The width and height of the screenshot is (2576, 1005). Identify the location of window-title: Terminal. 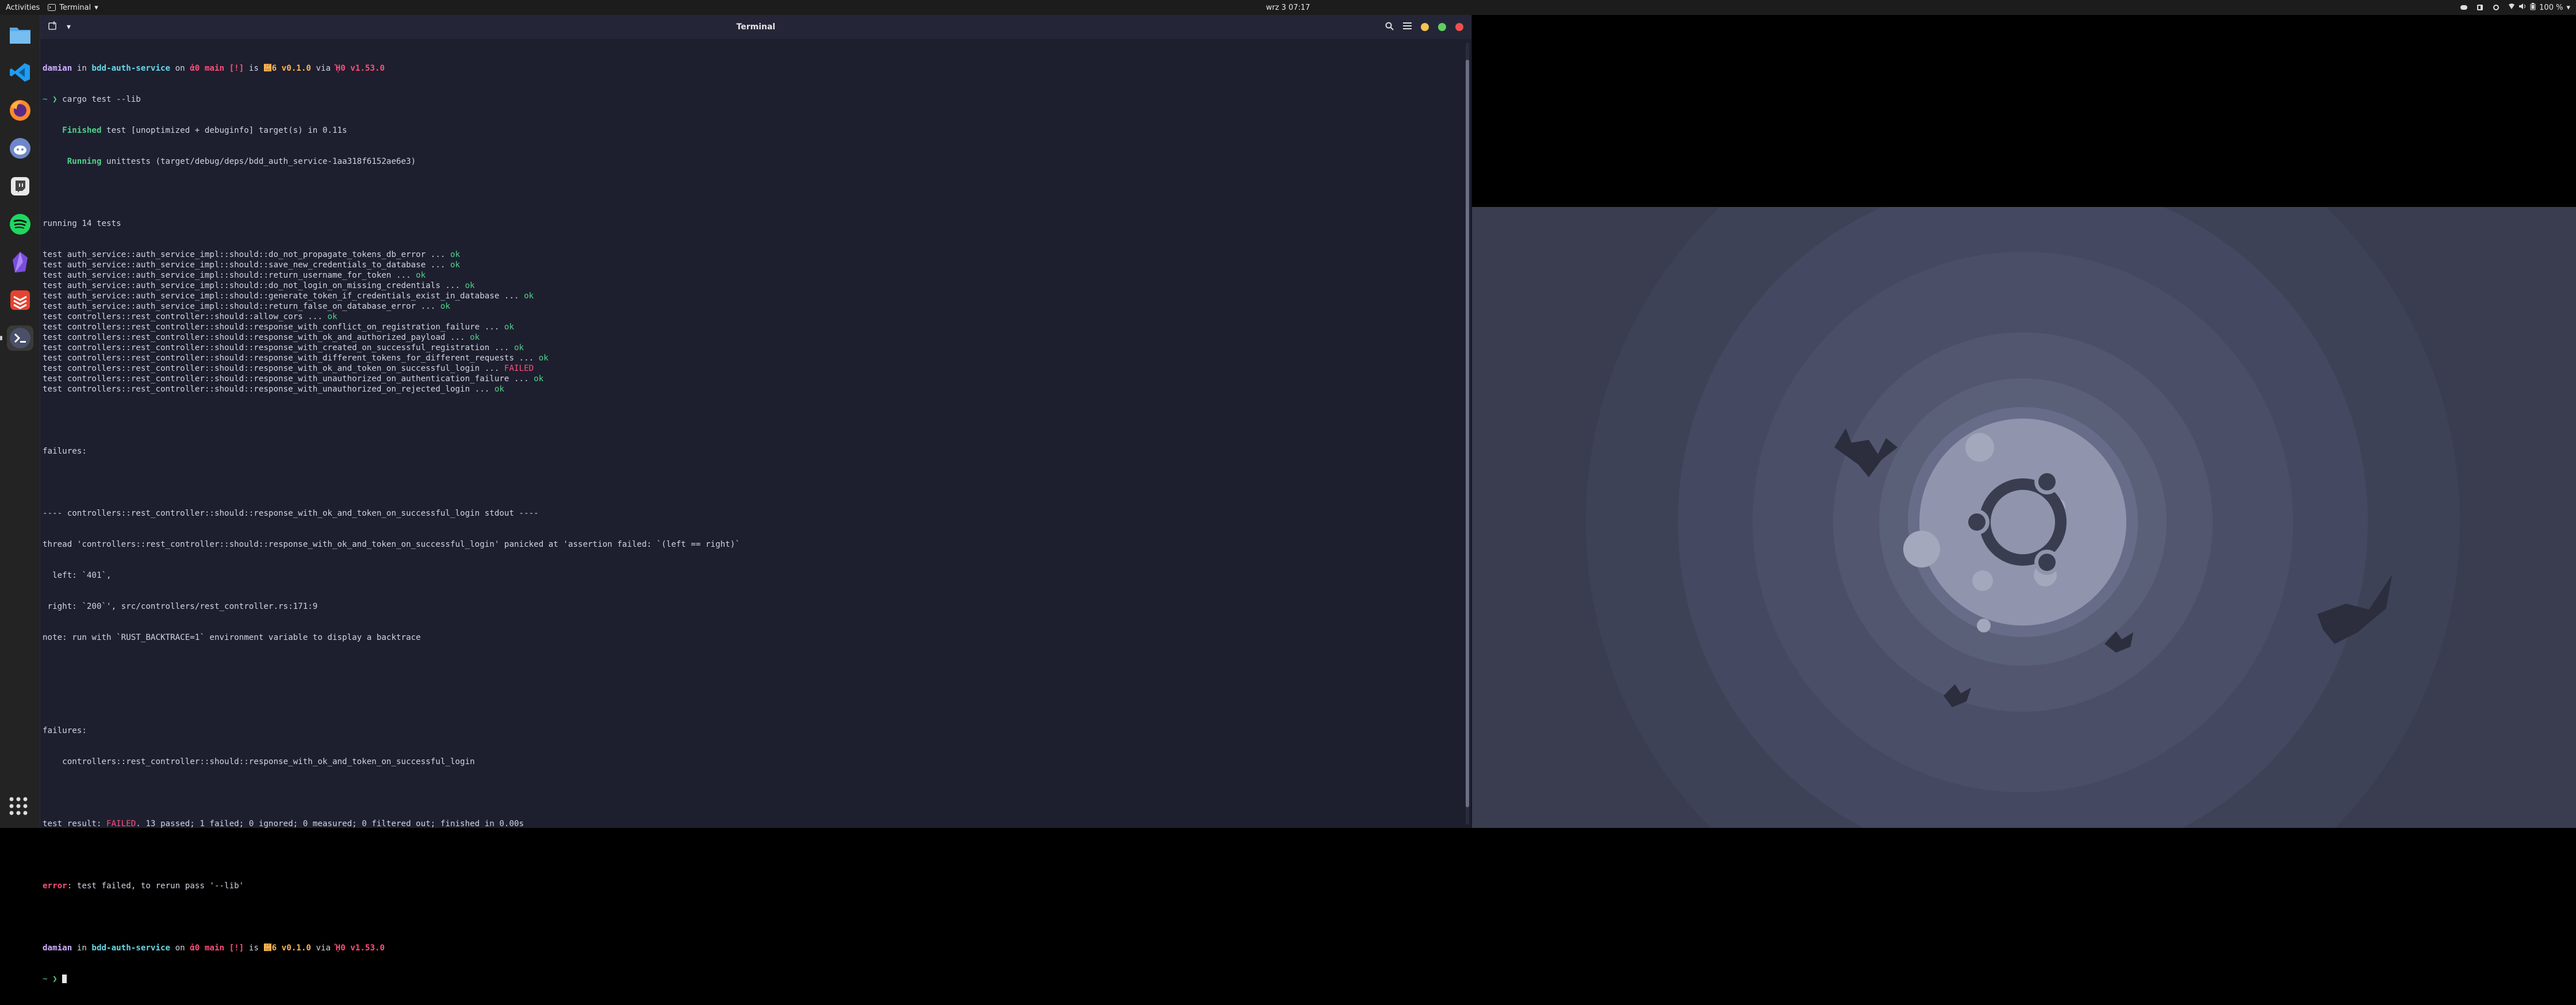
(756, 27).